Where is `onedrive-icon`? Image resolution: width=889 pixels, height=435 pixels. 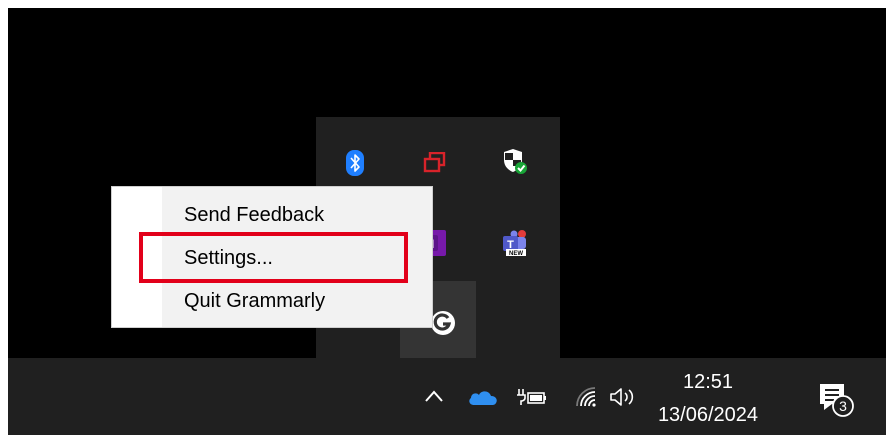
onedrive-icon is located at coordinates (483, 397).